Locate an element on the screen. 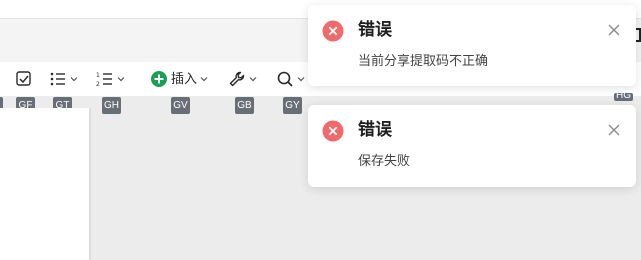 The image size is (641, 260). search-button is located at coordinates (290, 79).